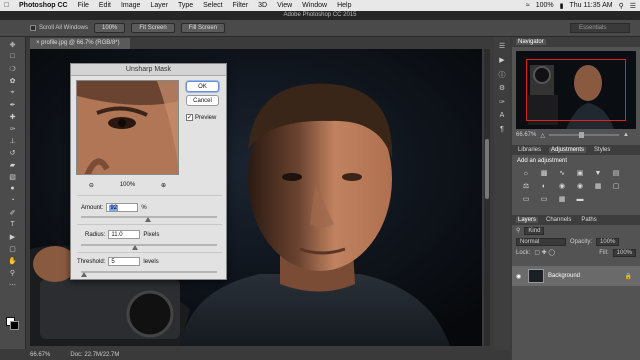 The image size is (640, 360). I want to click on preview-zoom-in-icon: ⊕, so click(163, 185).